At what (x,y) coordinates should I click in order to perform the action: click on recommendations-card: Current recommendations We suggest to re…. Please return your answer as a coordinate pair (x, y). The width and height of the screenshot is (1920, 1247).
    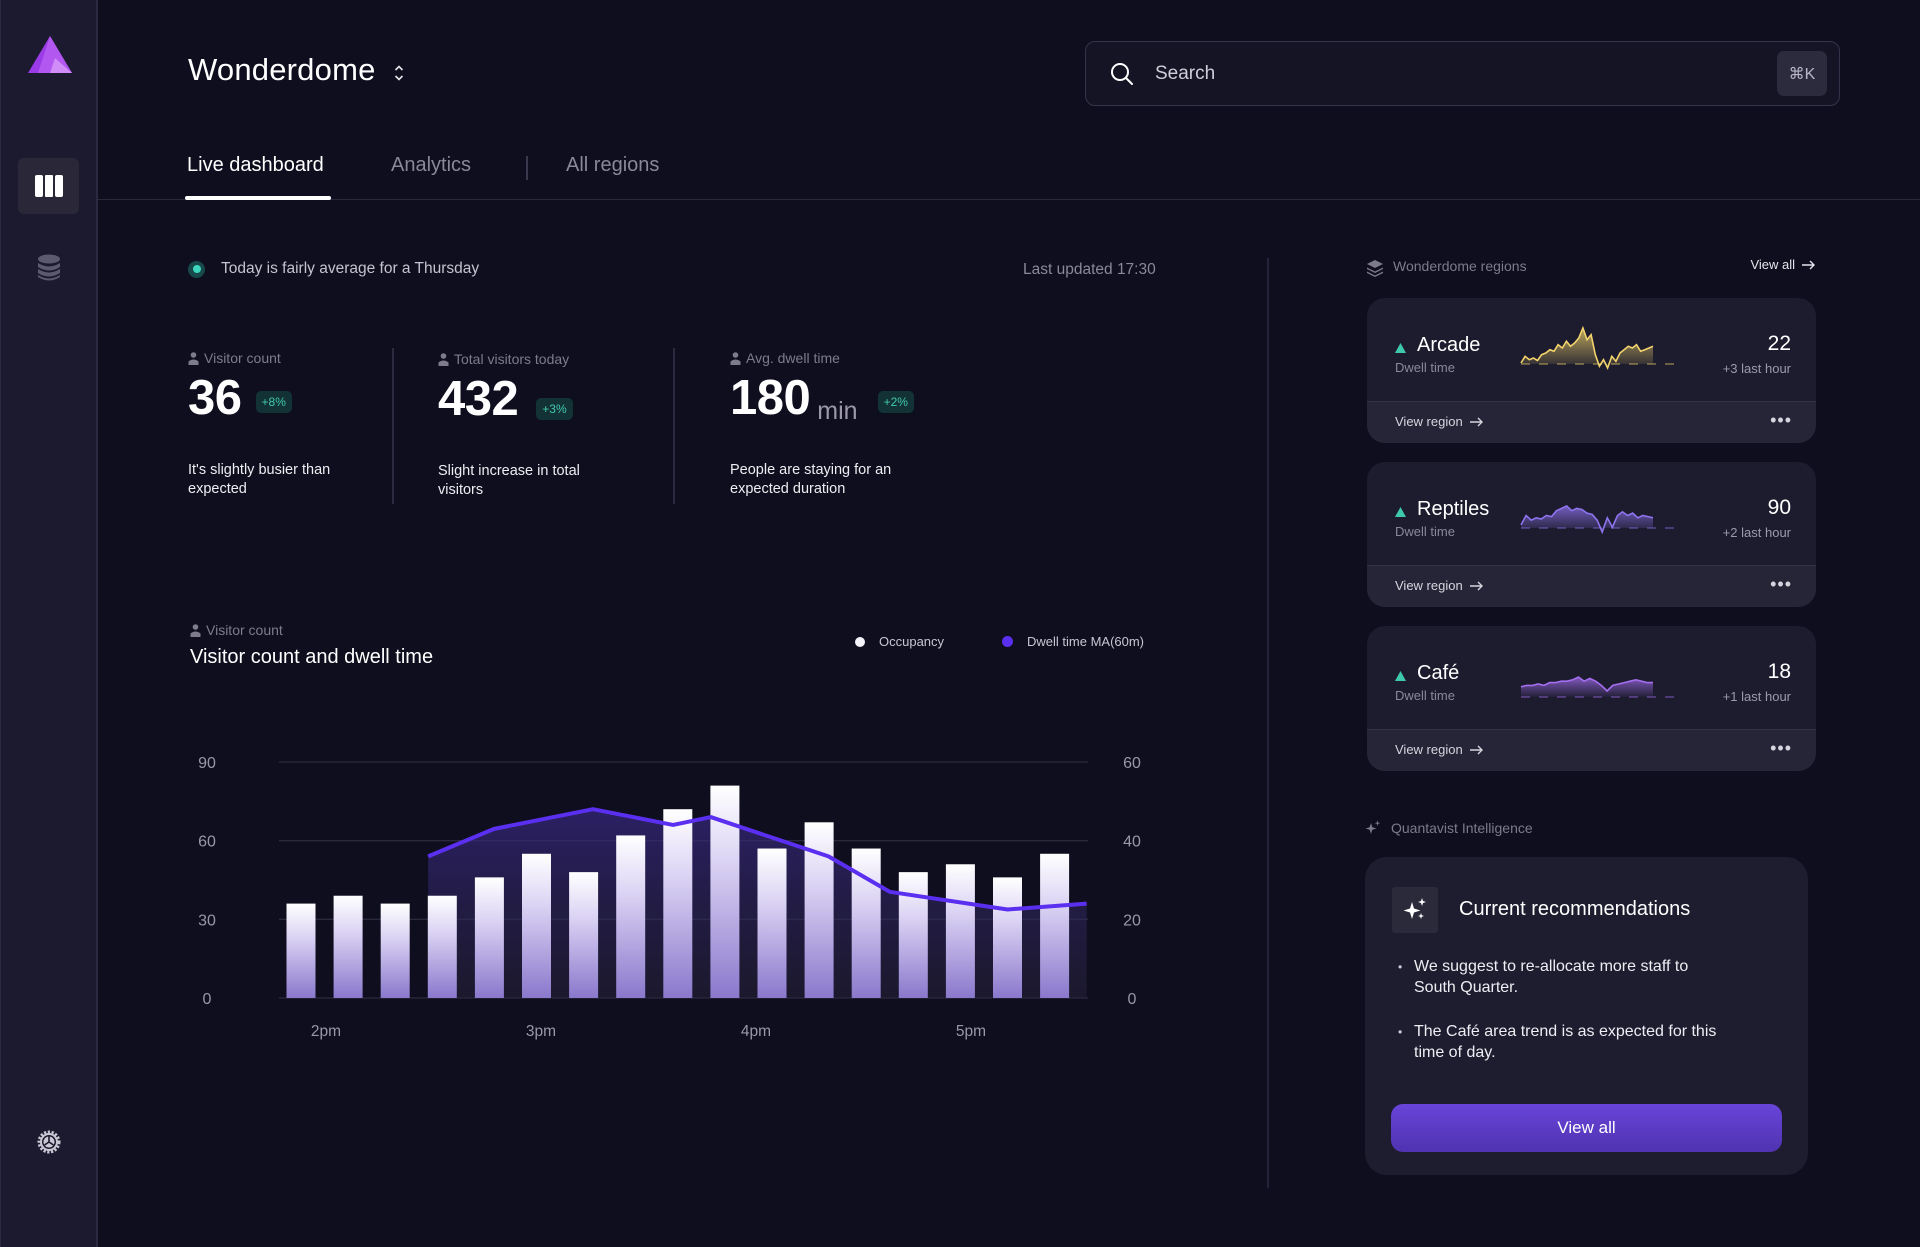
    Looking at the image, I should click on (1586, 1016).